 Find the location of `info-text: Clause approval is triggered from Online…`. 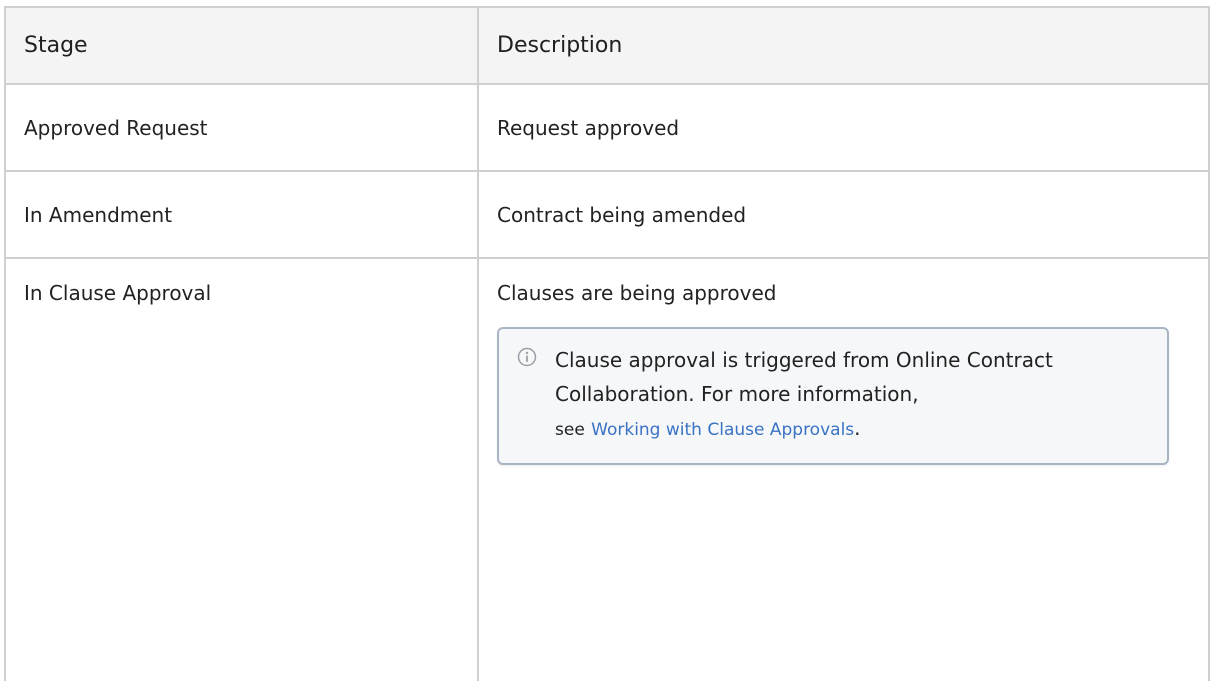

info-text: Clause approval is triggered from Online… is located at coordinates (852, 395).